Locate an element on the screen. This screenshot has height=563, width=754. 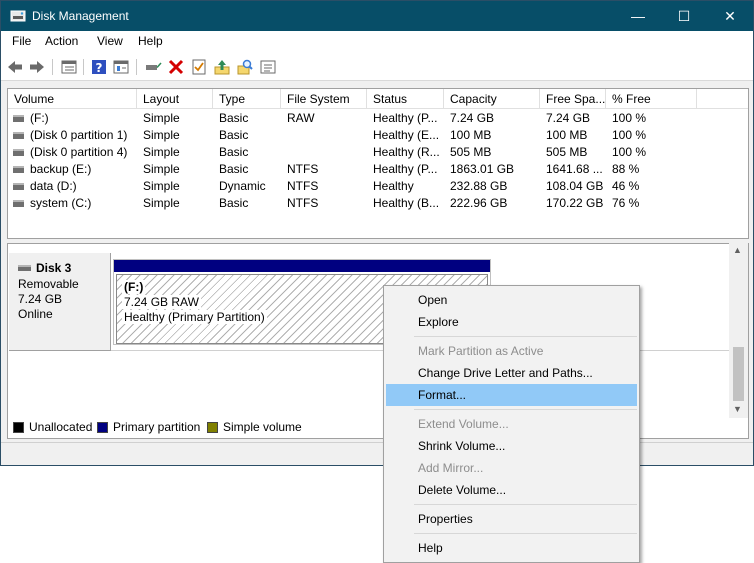
delete-icon is located at coordinates (176, 67).